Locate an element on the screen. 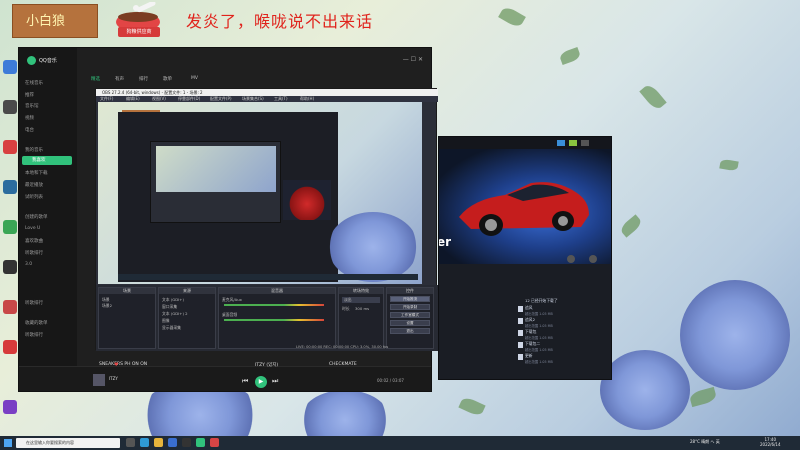 This screenshot has height=450, width=800. like-button: ♥ is located at coordinates (116, 365).